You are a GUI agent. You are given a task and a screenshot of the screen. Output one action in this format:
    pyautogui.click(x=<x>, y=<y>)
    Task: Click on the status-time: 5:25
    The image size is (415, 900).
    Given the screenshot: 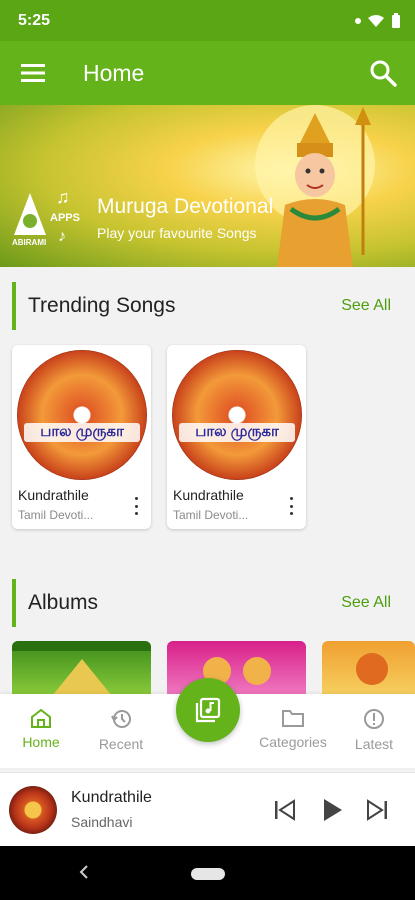 What is the action you would take?
    pyautogui.click(x=34, y=20)
    